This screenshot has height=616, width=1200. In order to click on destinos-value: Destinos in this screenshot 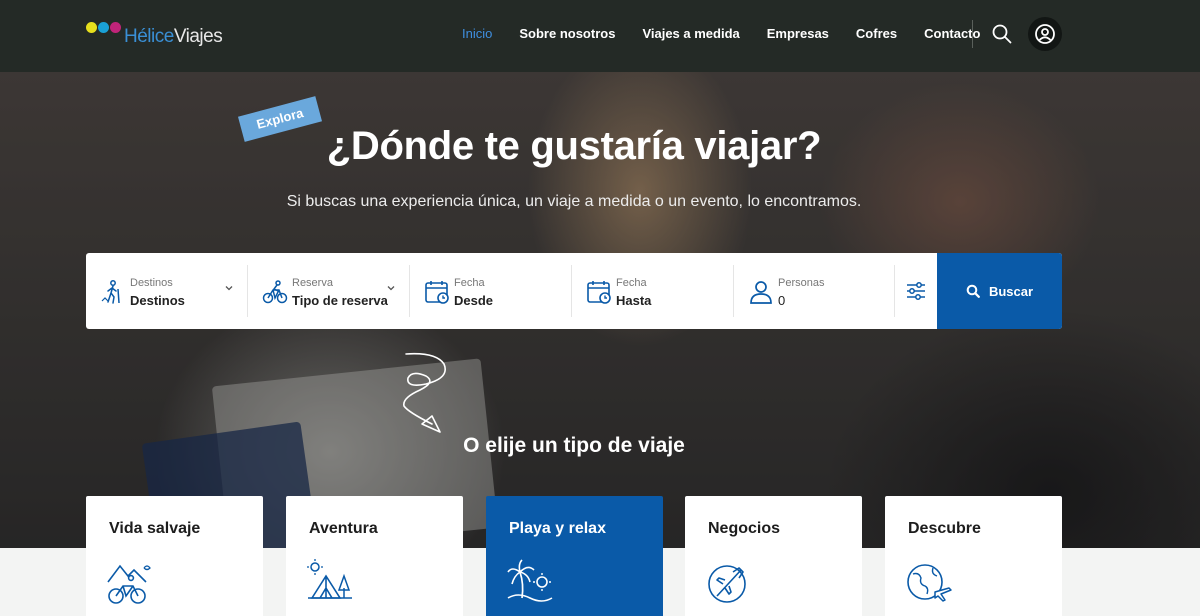, I will do `click(157, 300)`.